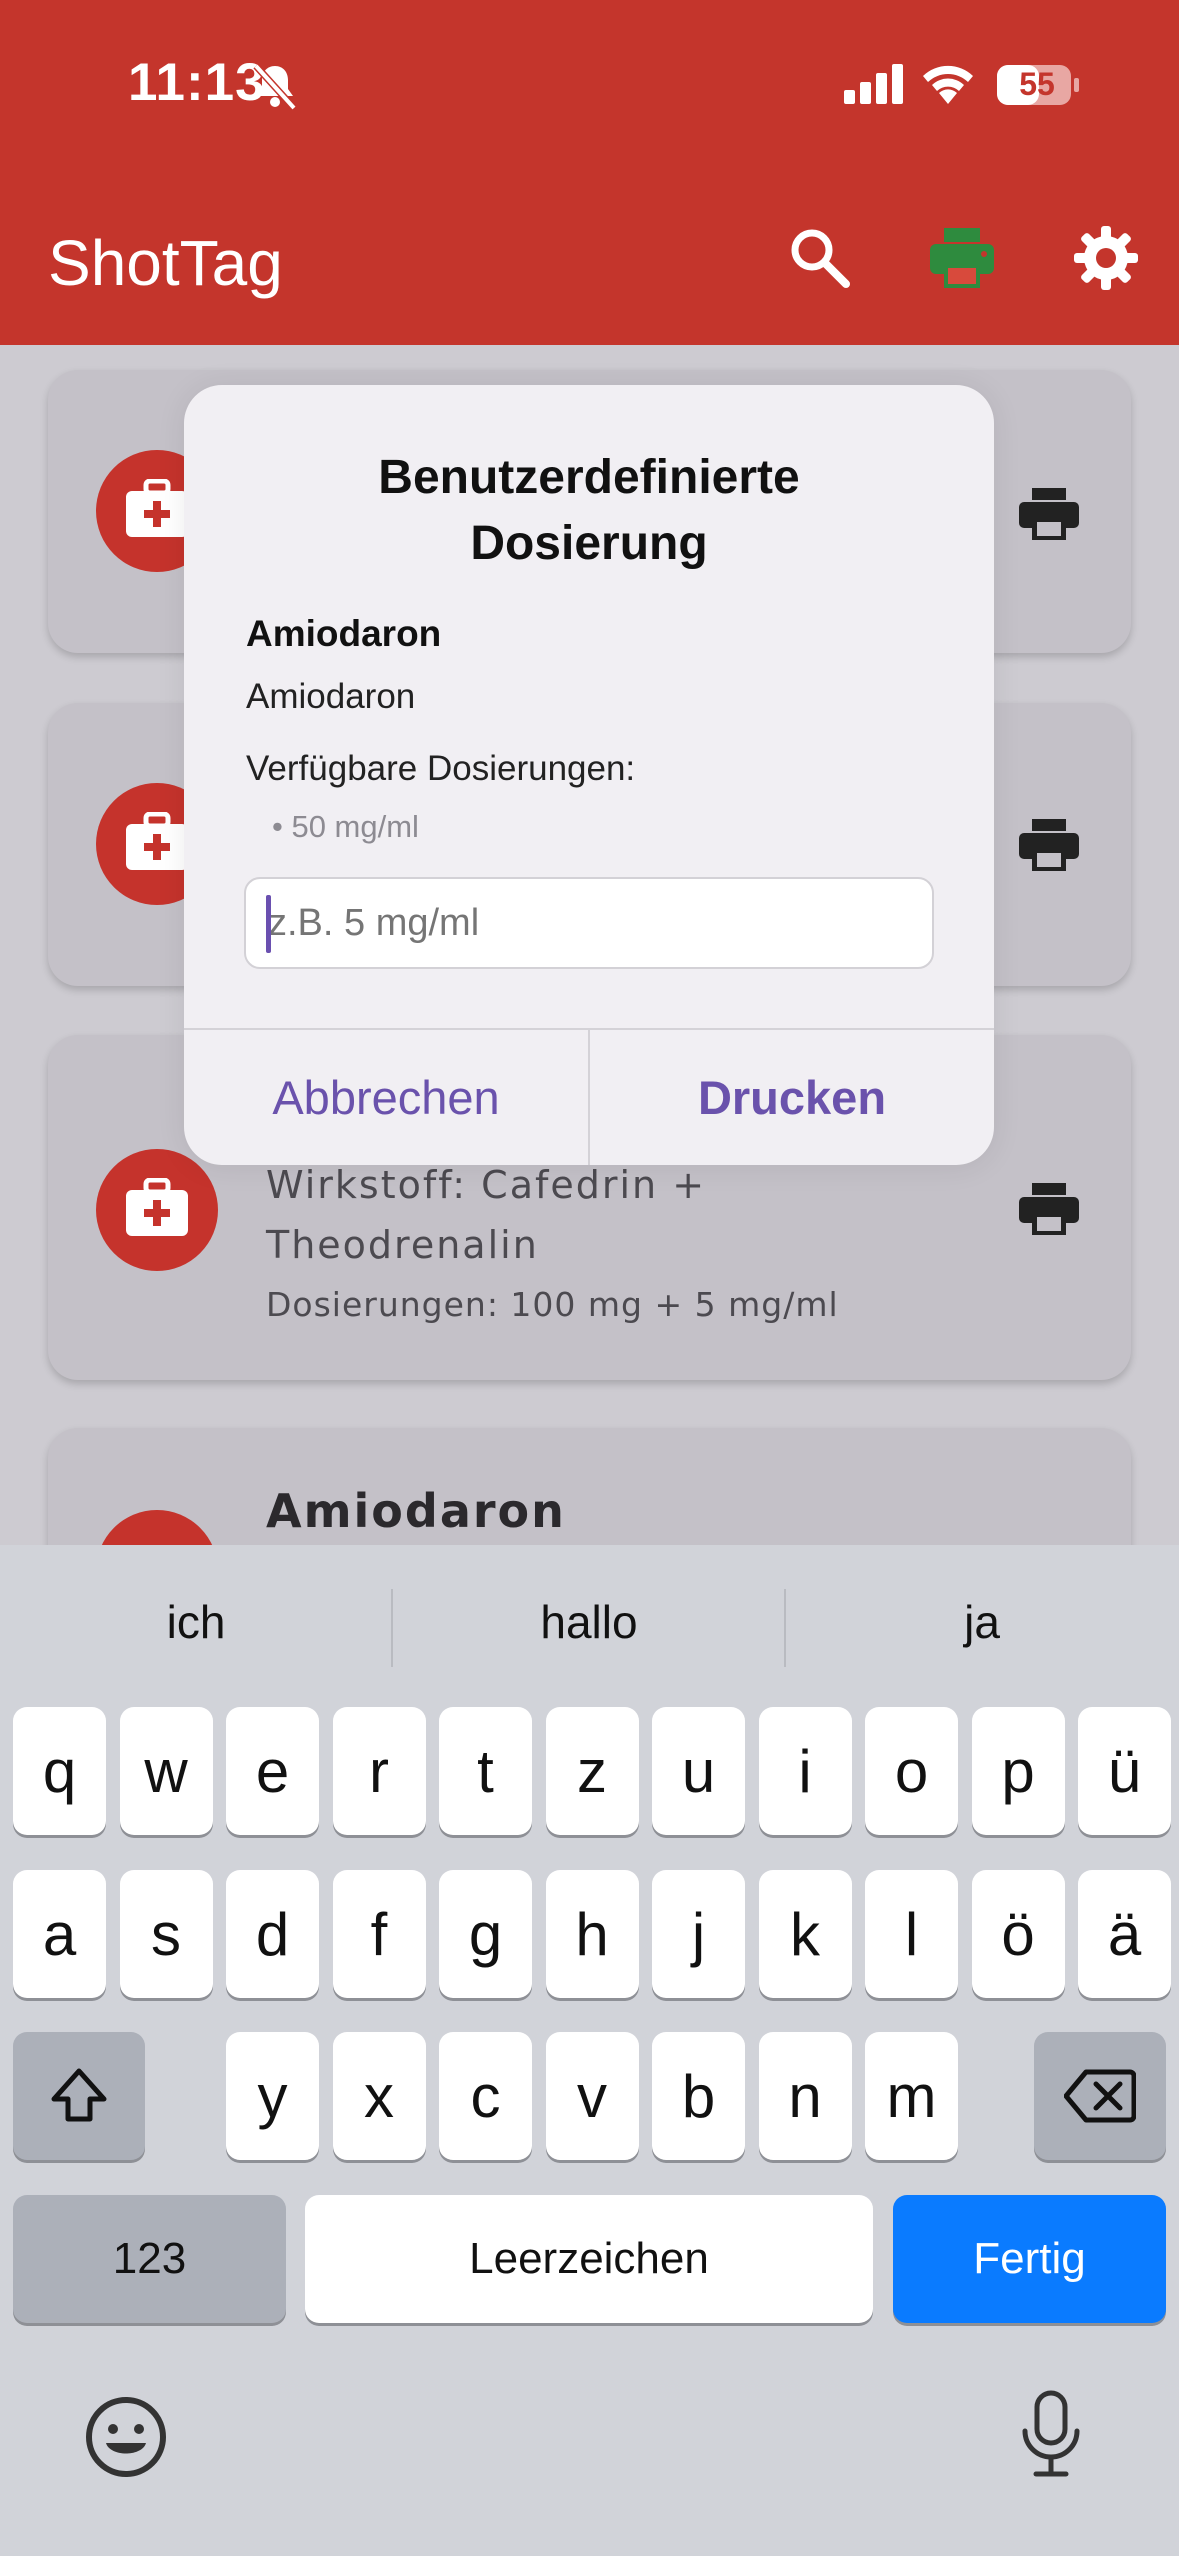  Describe the element at coordinates (344, 633) in the screenshot. I see `drug-name: Amiodaron` at that location.